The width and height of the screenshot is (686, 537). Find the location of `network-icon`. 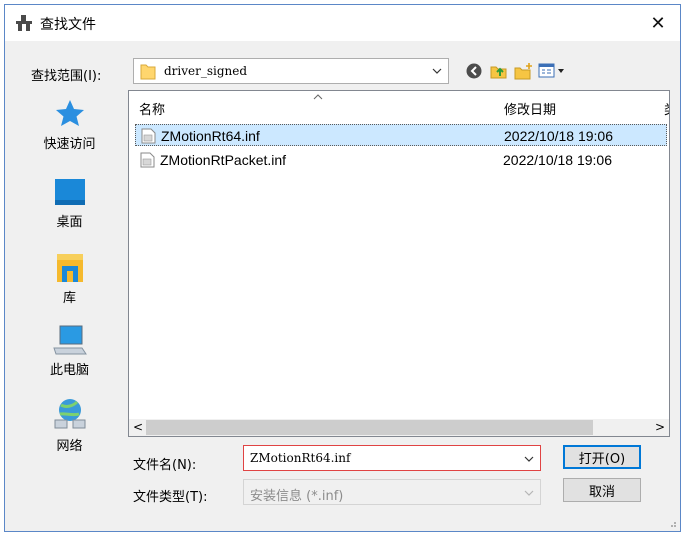

network-icon is located at coordinates (69, 414).